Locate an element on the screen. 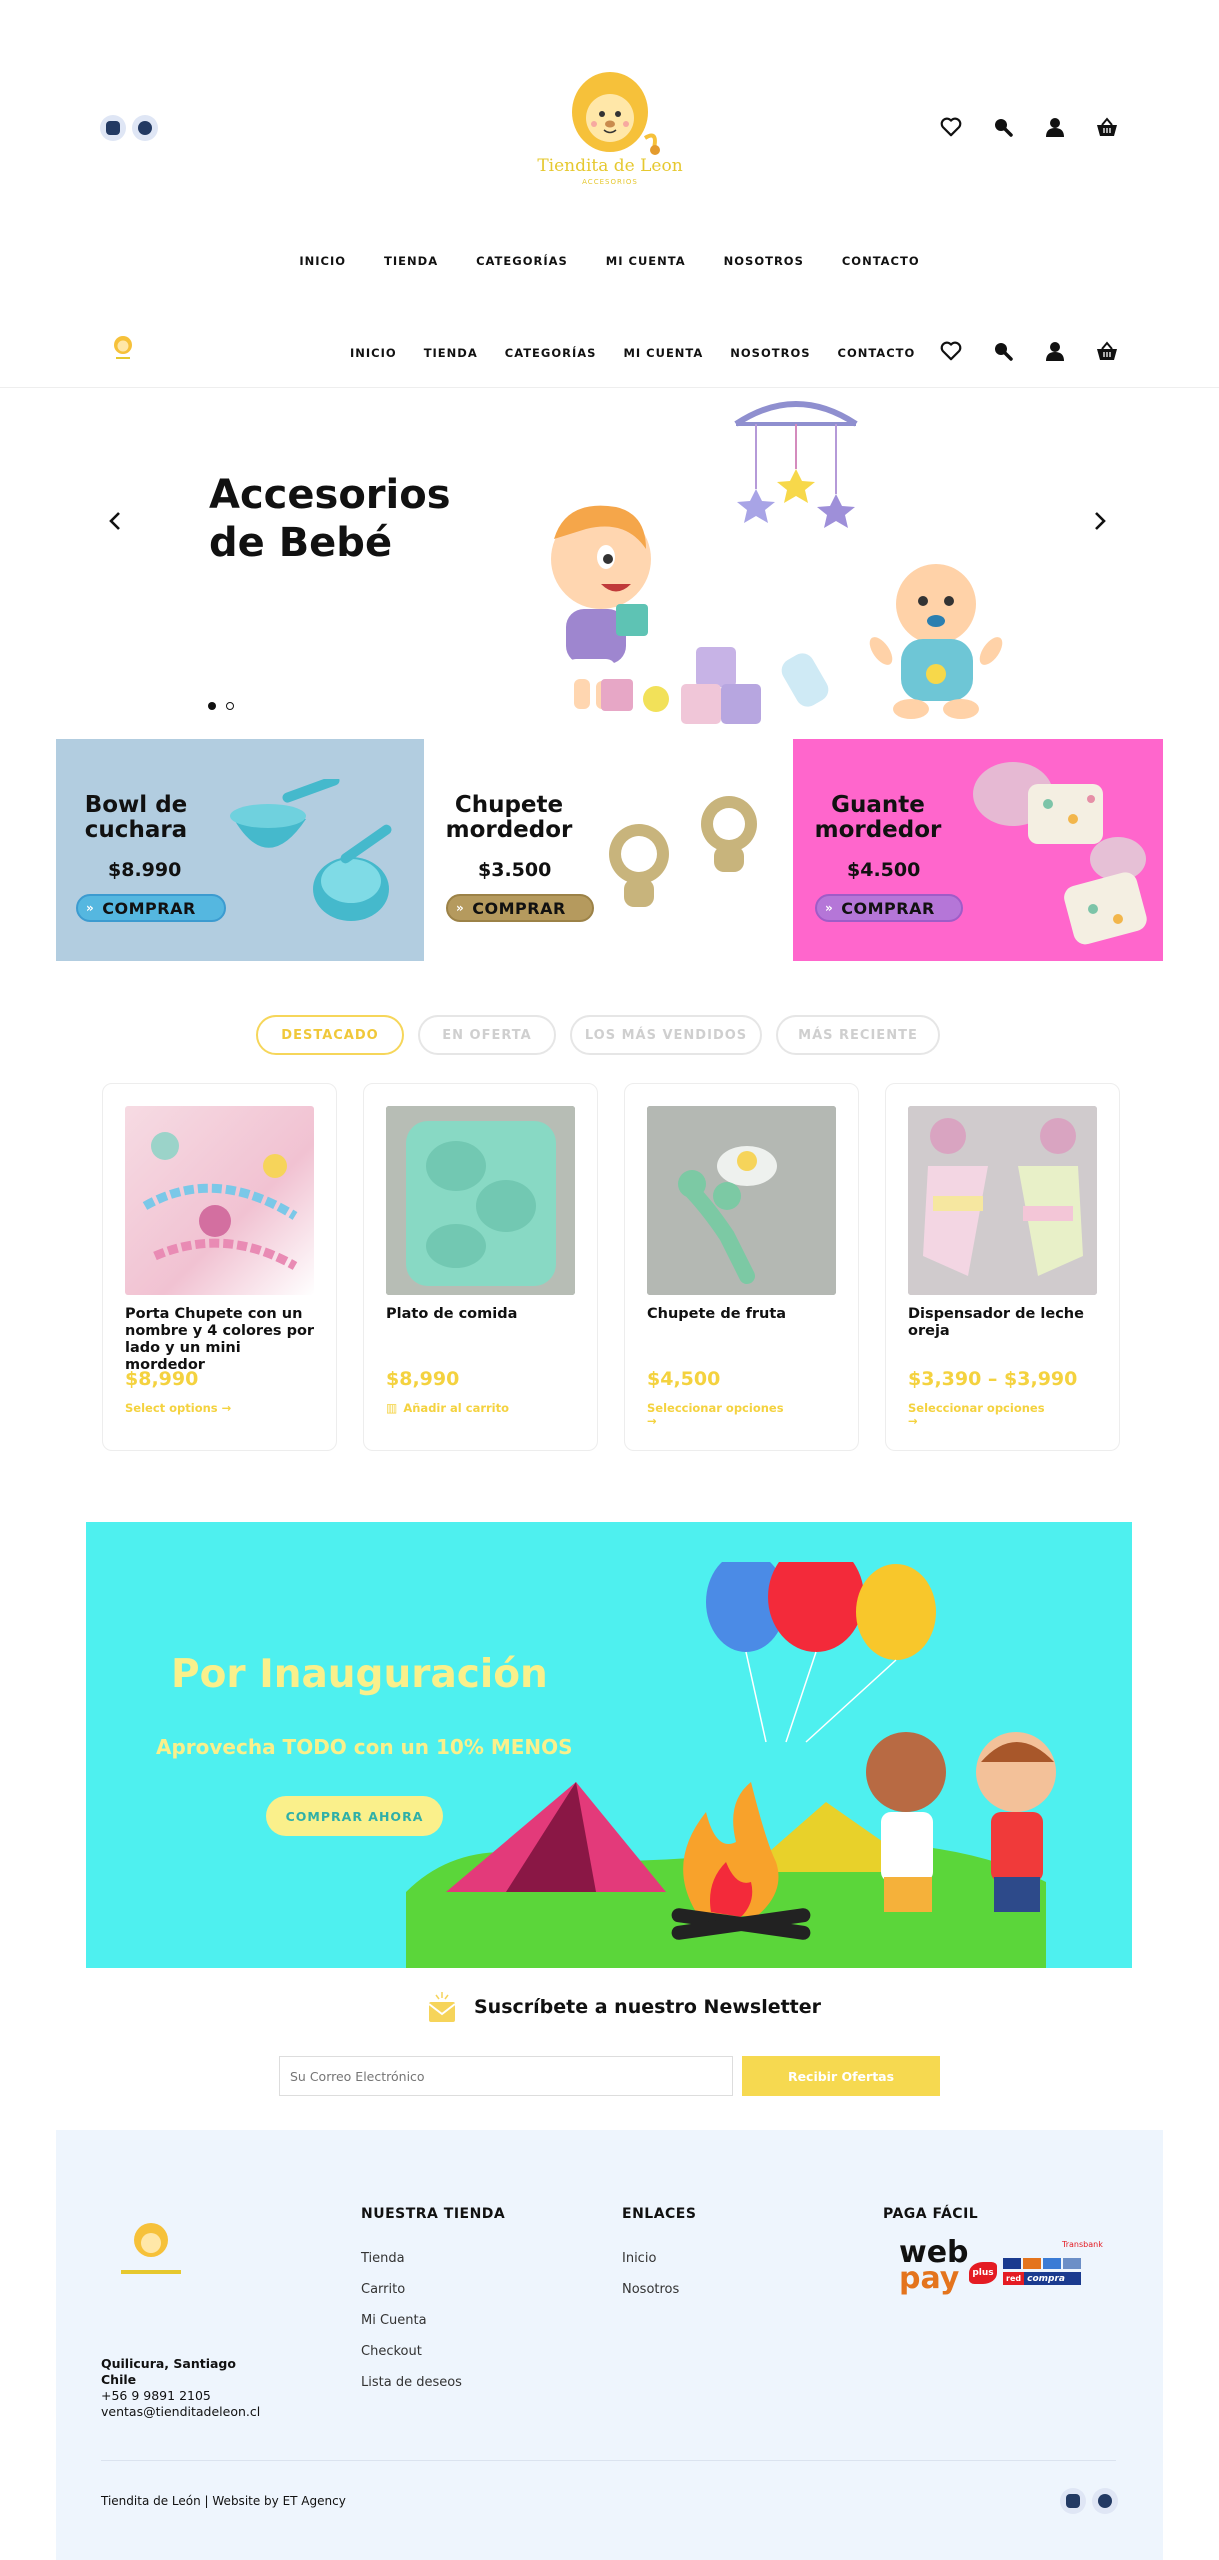 This screenshot has height=2560, width=1219. sticky-nav-categorias: CATEGORÍAS is located at coordinates (551, 353).